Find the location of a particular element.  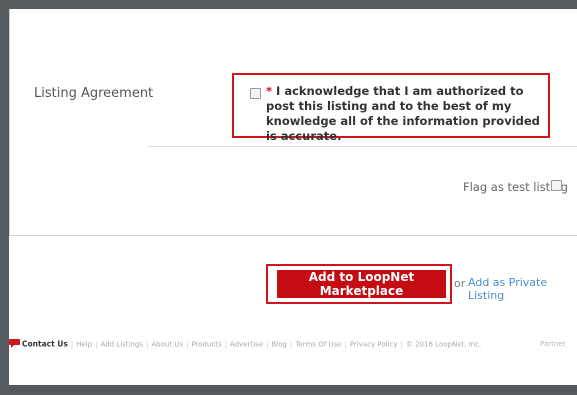

flag-test-listing-checkbox is located at coordinates (556, 185).